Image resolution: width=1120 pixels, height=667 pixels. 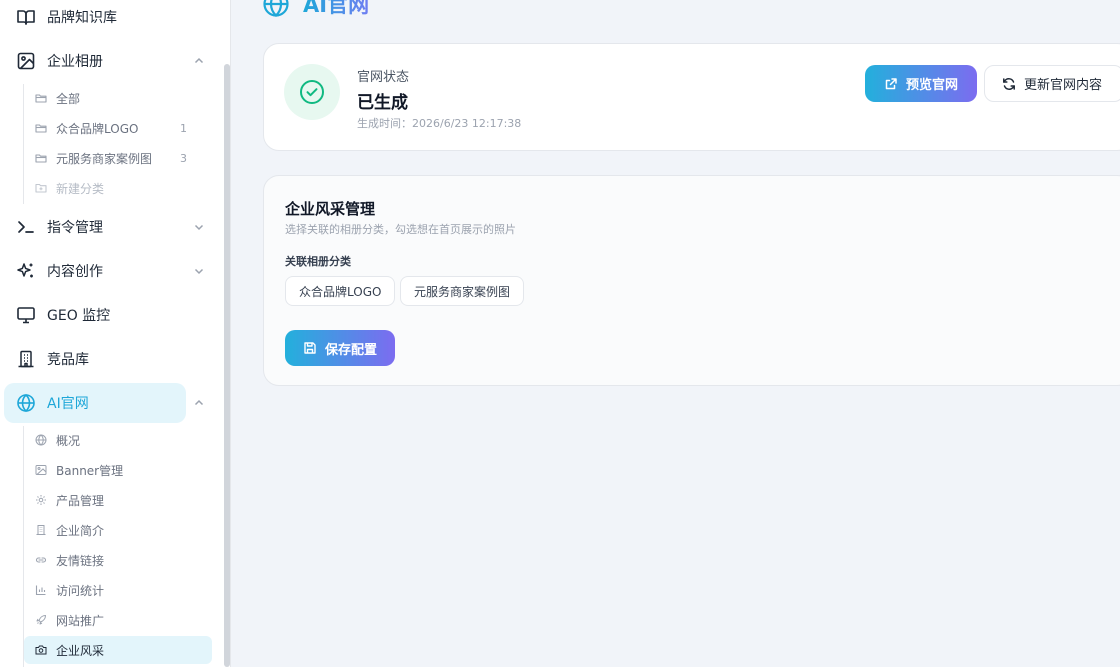 What do you see at coordinates (118, 188) in the screenshot?
I see `album-item-new-category: 新建分类` at bounding box center [118, 188].